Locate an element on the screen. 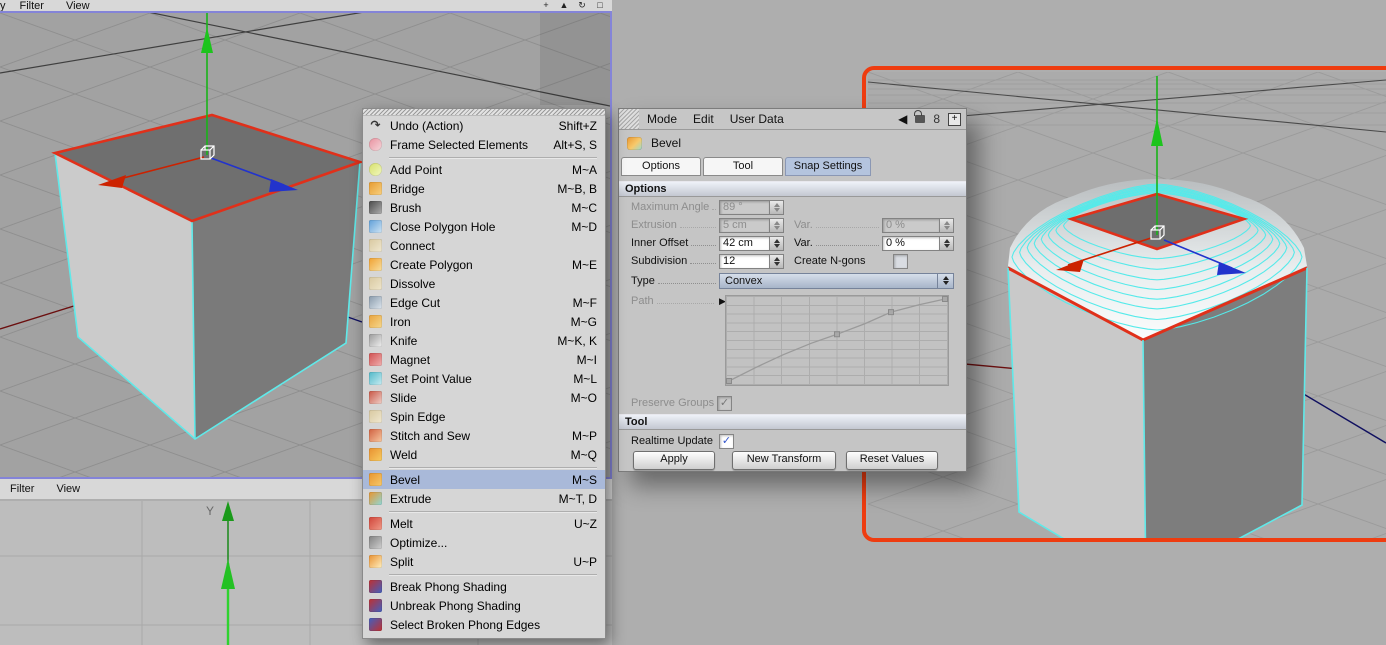  menu-item-dissolve: Dissolve is located at coordinates (484, 283).